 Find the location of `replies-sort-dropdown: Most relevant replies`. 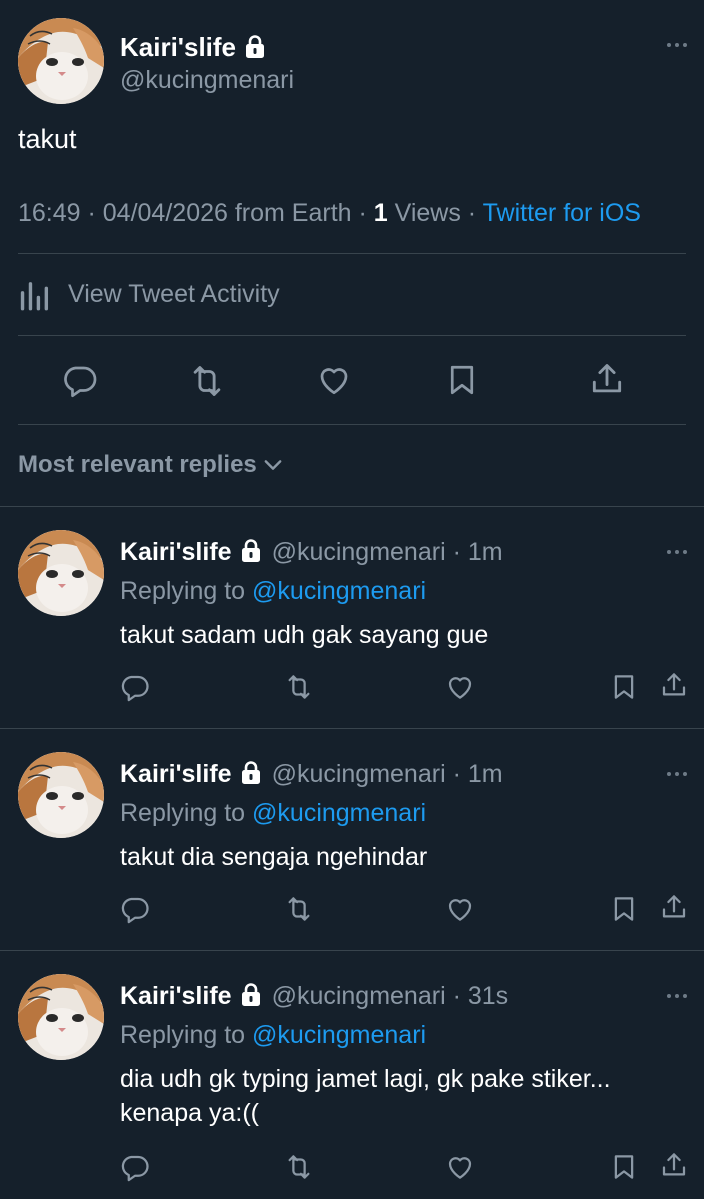

replies-sort-dropdown: Most relevant replies is located at coordinates (151, 465).